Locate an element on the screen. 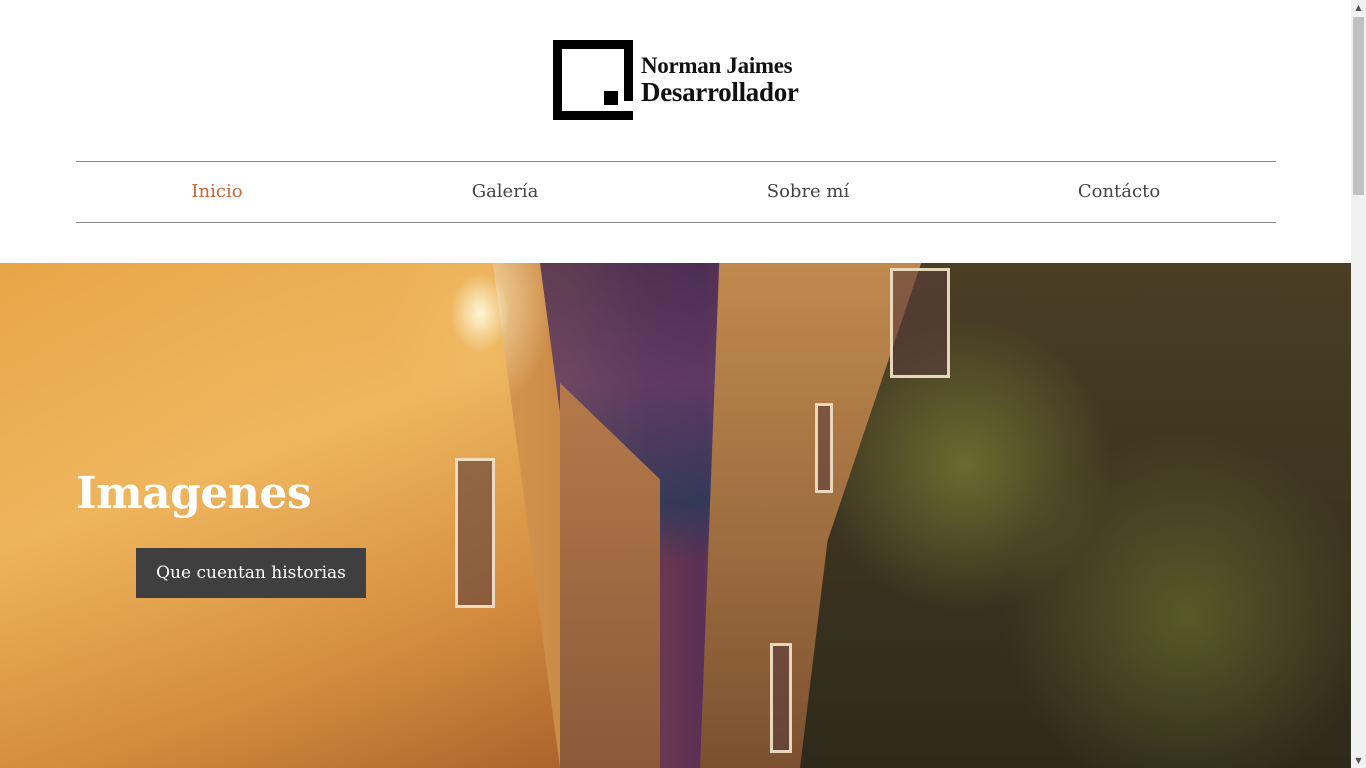  hero-title: Imagenes is located at coordinates (194, 493).